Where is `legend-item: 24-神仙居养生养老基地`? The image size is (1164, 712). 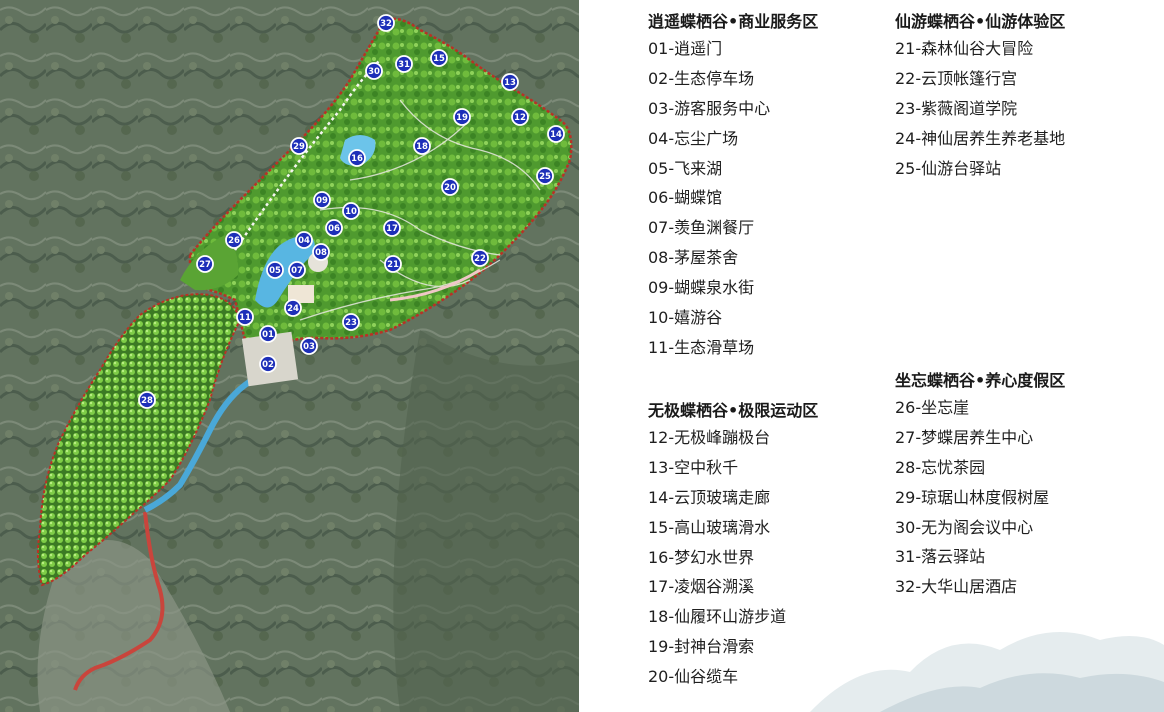
legend-item: 24-神仙居养生养老基地 is located at coordinates (980, 138).